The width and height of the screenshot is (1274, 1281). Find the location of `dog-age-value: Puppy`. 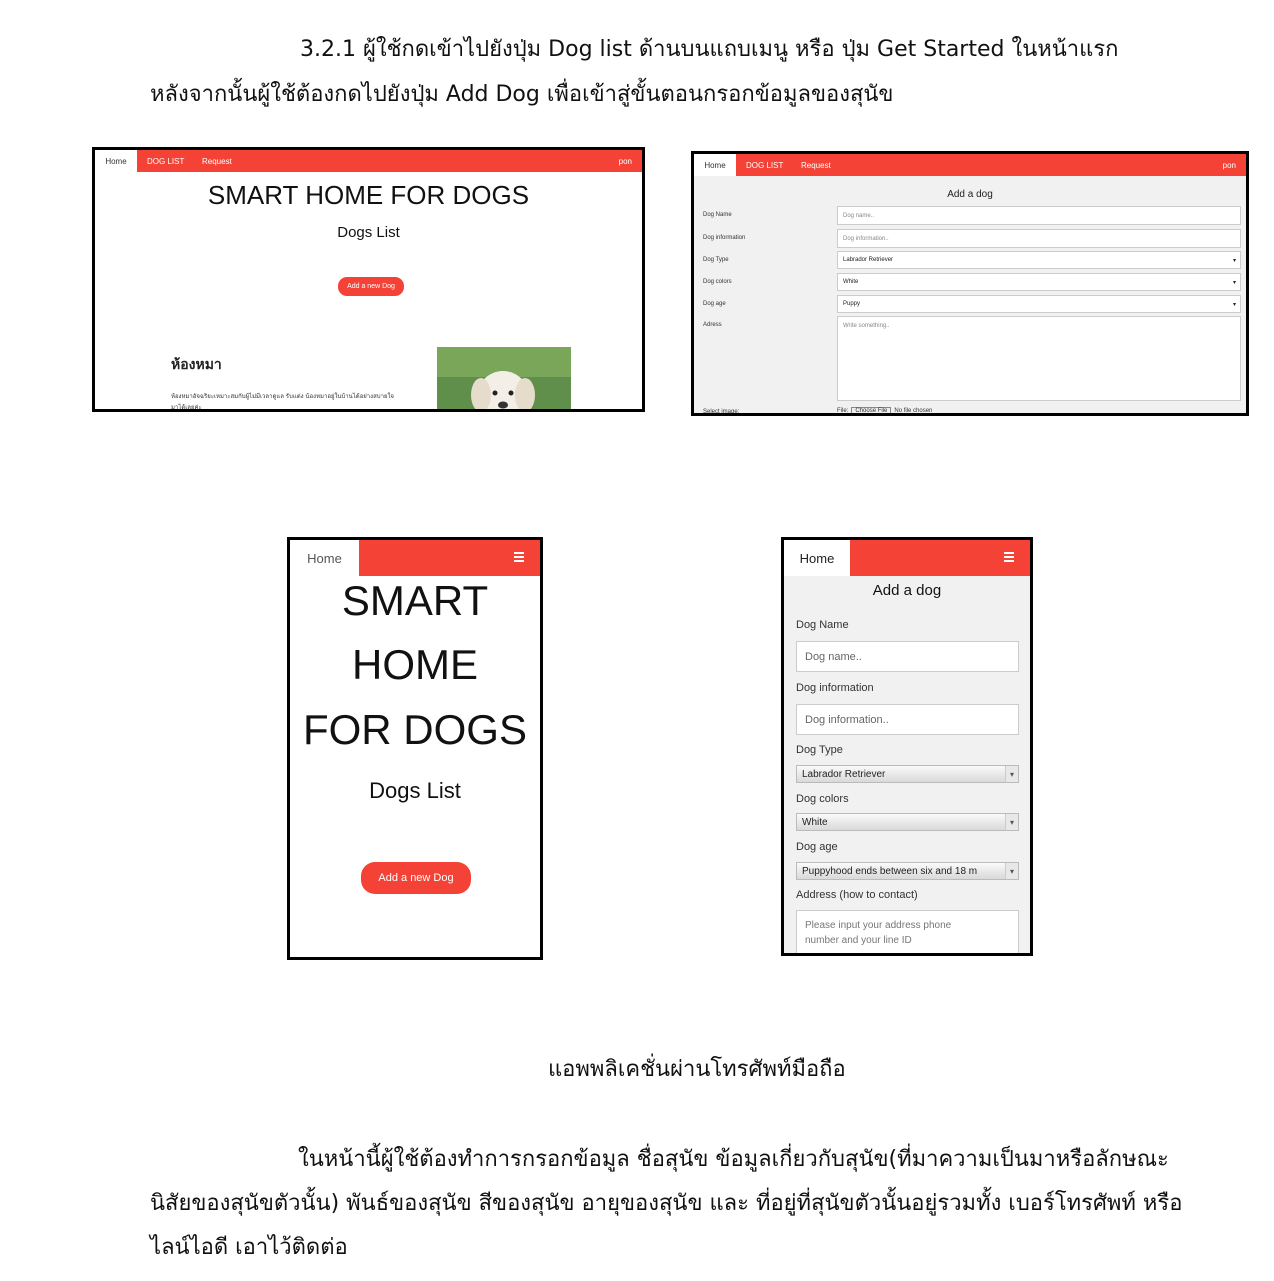

dog-age-value: Puppy is located at coordinates (852, 304).